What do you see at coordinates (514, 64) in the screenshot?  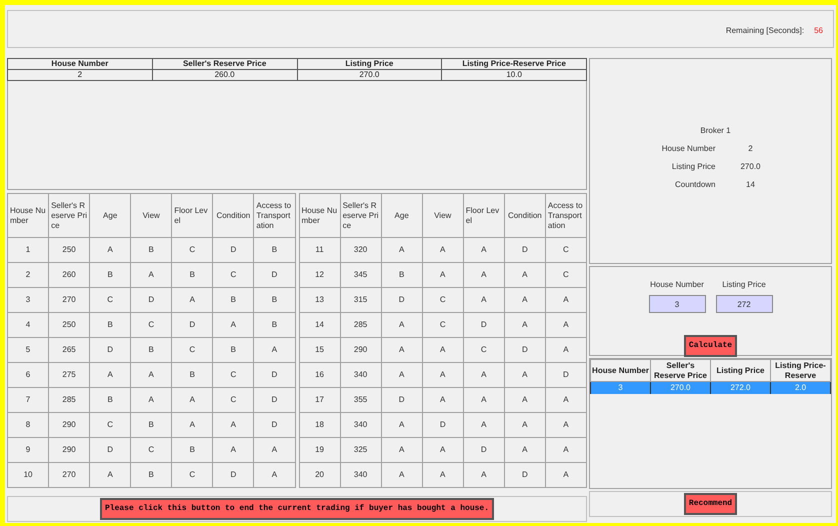 I see `column-header: Listing Price-Reserve Price` at bounding box center [514, 64].